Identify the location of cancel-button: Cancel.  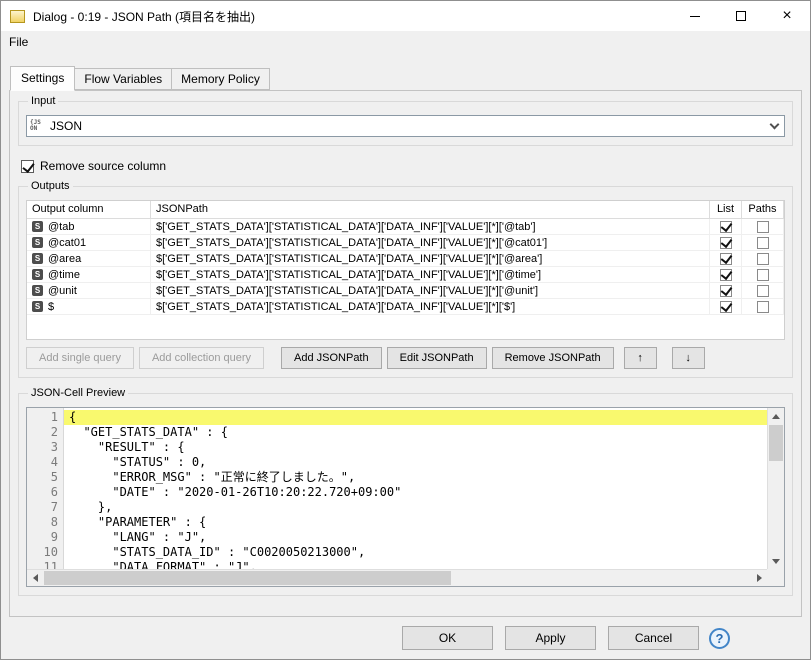
(653, 638).